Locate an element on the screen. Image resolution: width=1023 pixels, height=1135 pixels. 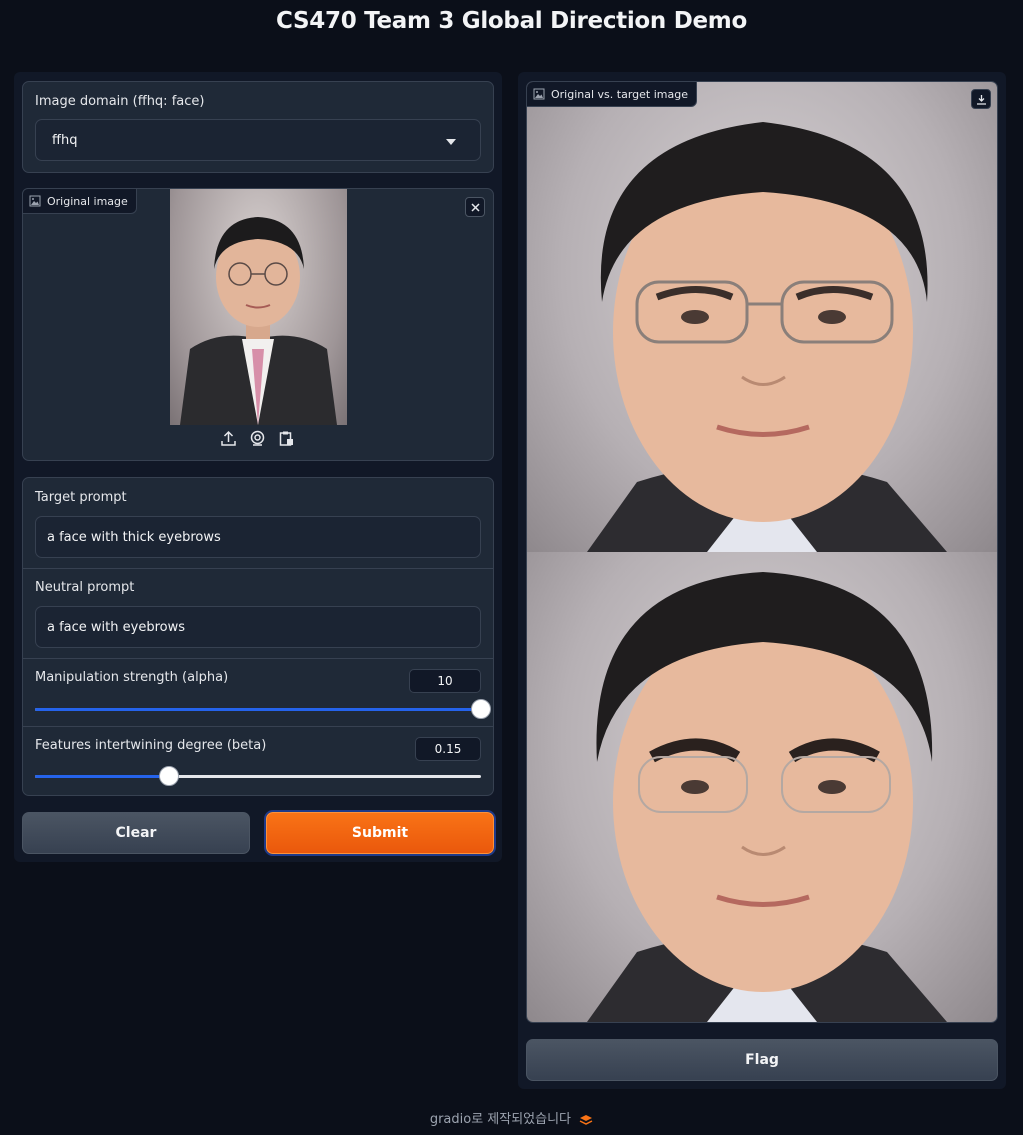
beta-slider-fill is located at coordinates (102, 776).